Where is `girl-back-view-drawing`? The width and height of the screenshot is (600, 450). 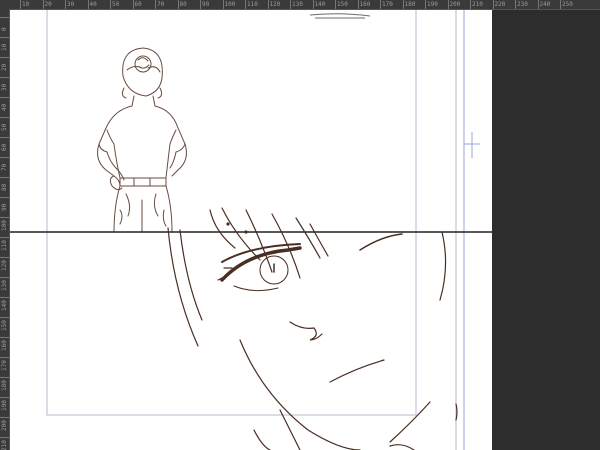
girl-back-view-drawing is located at coordinates (142, 140).